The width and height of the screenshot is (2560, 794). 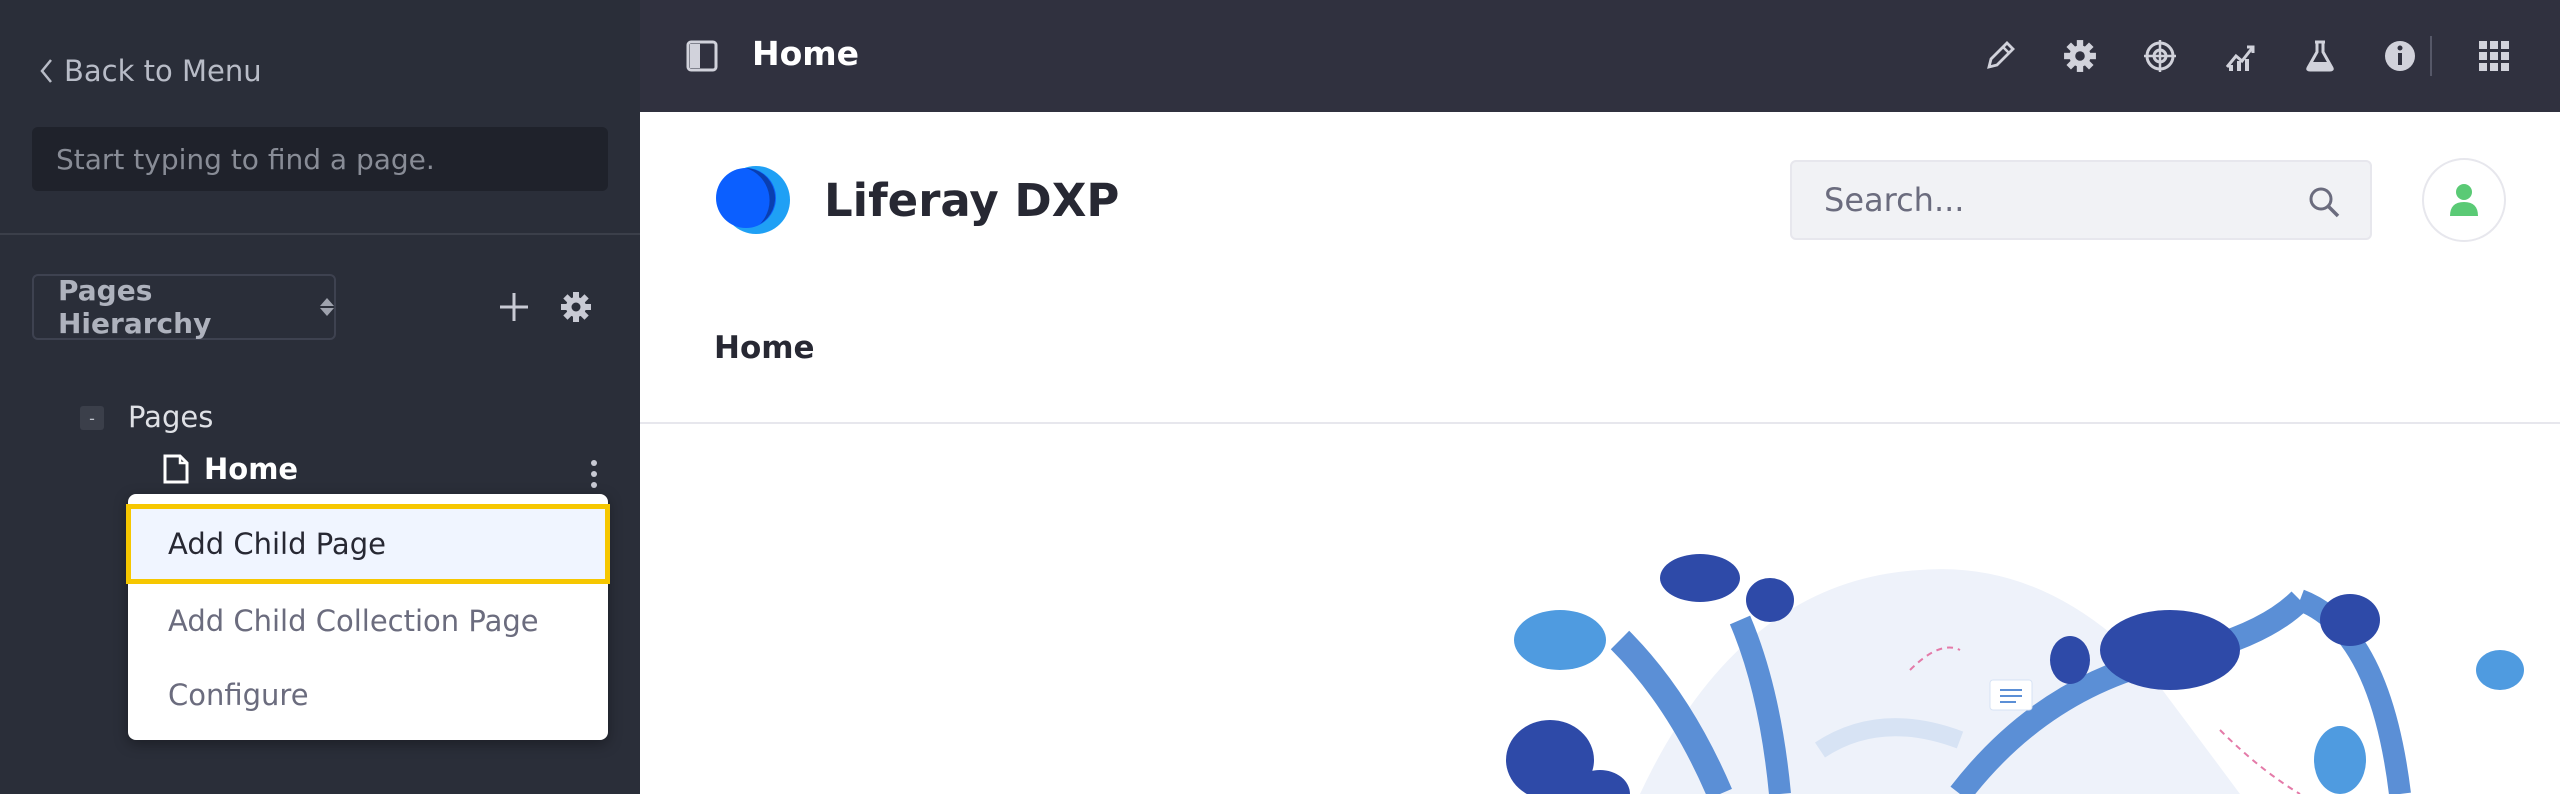 What do you see at coordinates (368, 695) in the screenshot?
I see `menu-item-configure: Configure` at bounding box center [368, 695].